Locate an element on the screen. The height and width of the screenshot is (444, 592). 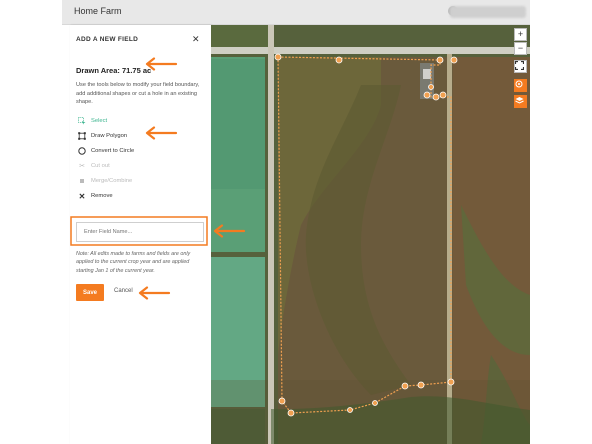
layers-icon is located at coordinates (520, 101).